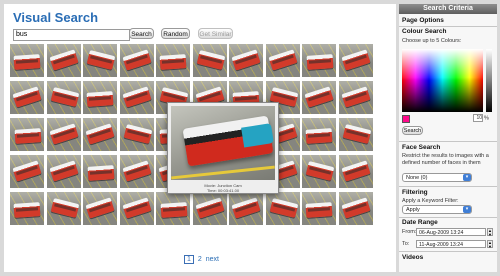  What do you see at coordinates (223, 190) in the screenshot?
I see `preview-caption-time: Time: 00:03:41.00` at bounding box center [223, 190].